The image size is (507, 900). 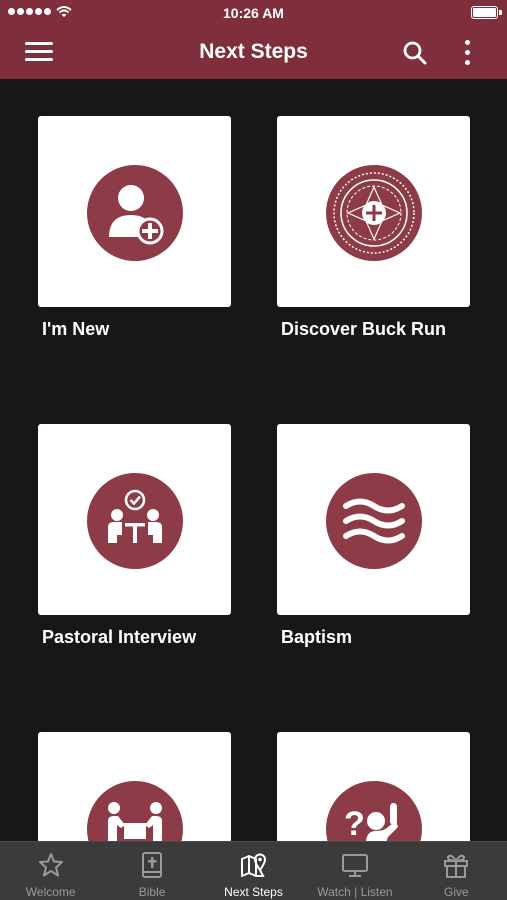 I want to click on card-discover-buck-run: Discover Buck Run, so click(x=373, y=228).